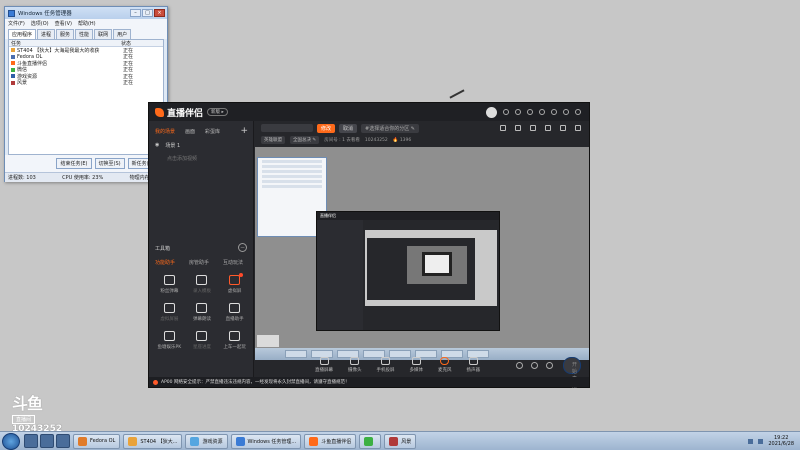 The height and width of the screenshot is (450, 800). I want to click on tab-applications: 应用程序, so click(22, 34).